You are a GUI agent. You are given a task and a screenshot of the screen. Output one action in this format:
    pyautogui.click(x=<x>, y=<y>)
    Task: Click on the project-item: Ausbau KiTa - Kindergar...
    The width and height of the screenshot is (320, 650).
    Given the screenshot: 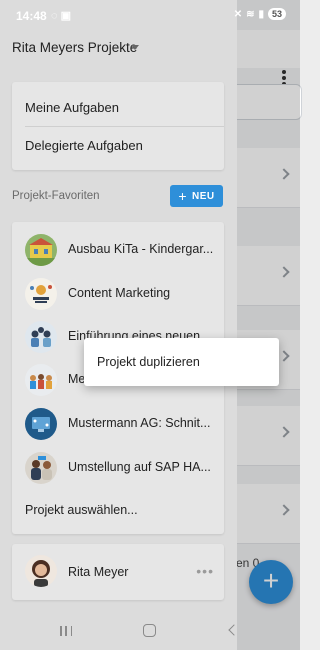 What is the action you would take?
    pyautogui.click(x=118, y=250)
    